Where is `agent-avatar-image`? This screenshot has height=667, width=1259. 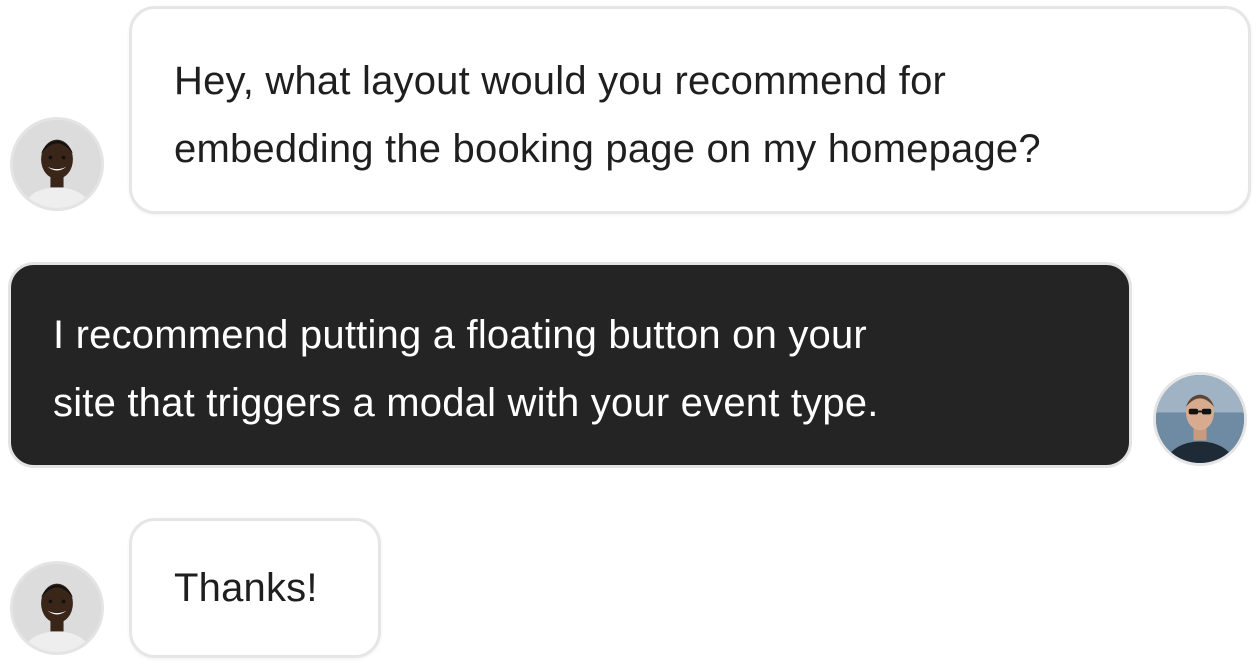
agent-avatar-image is located at coordinates (1200, 419).